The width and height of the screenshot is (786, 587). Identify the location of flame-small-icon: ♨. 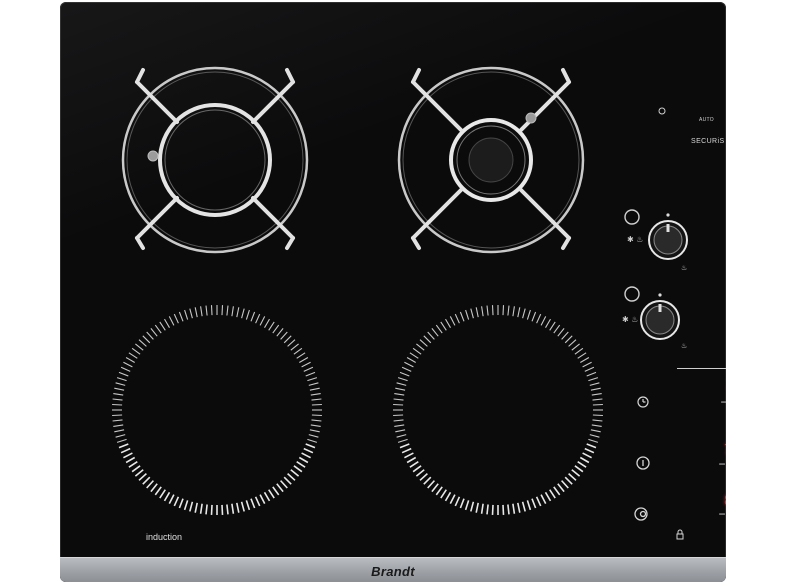
(684, 268).